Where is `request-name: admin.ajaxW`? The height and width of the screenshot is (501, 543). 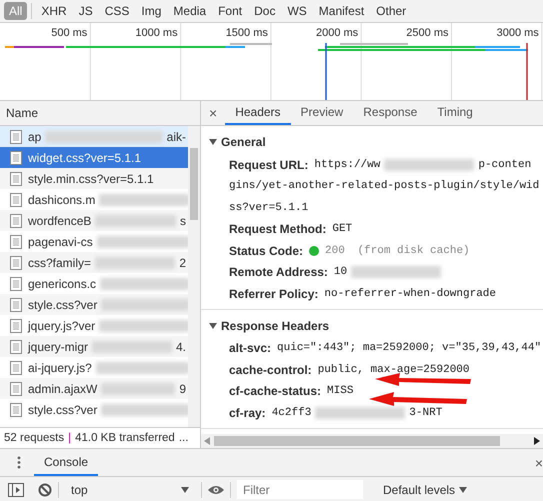
request-name: admin.ajaxW is located at coordinates (63, 389).